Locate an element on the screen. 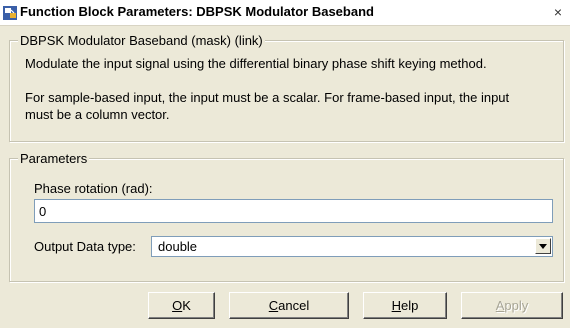 Image resolution: width=570 pixels, height=328 pixels. apply-button: Apply is located at coordinates (512, 305).